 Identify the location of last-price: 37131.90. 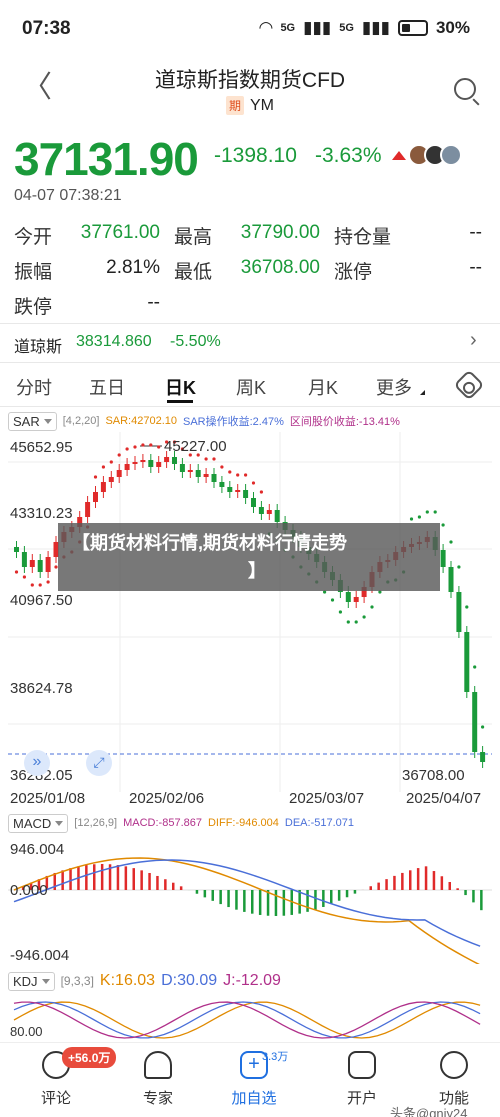
(106, 159).